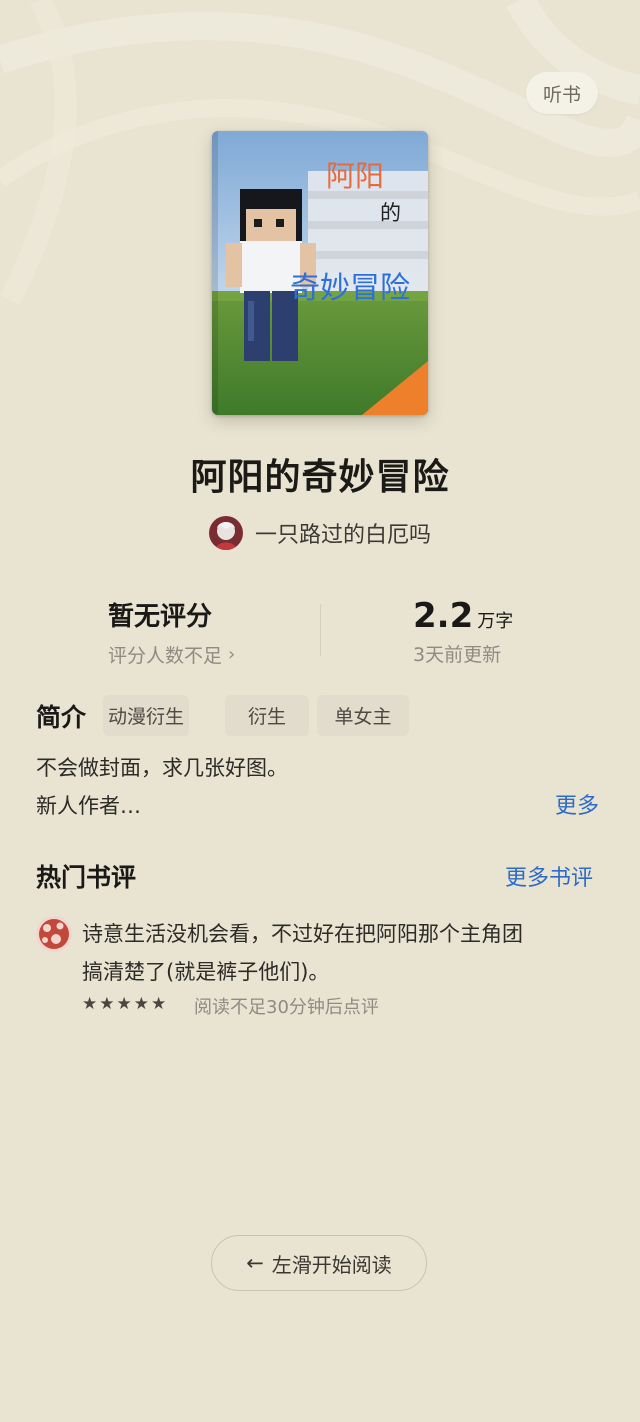  I want to click on word-count-block: 2.2 万字 3天前更新, so click(463, 631).